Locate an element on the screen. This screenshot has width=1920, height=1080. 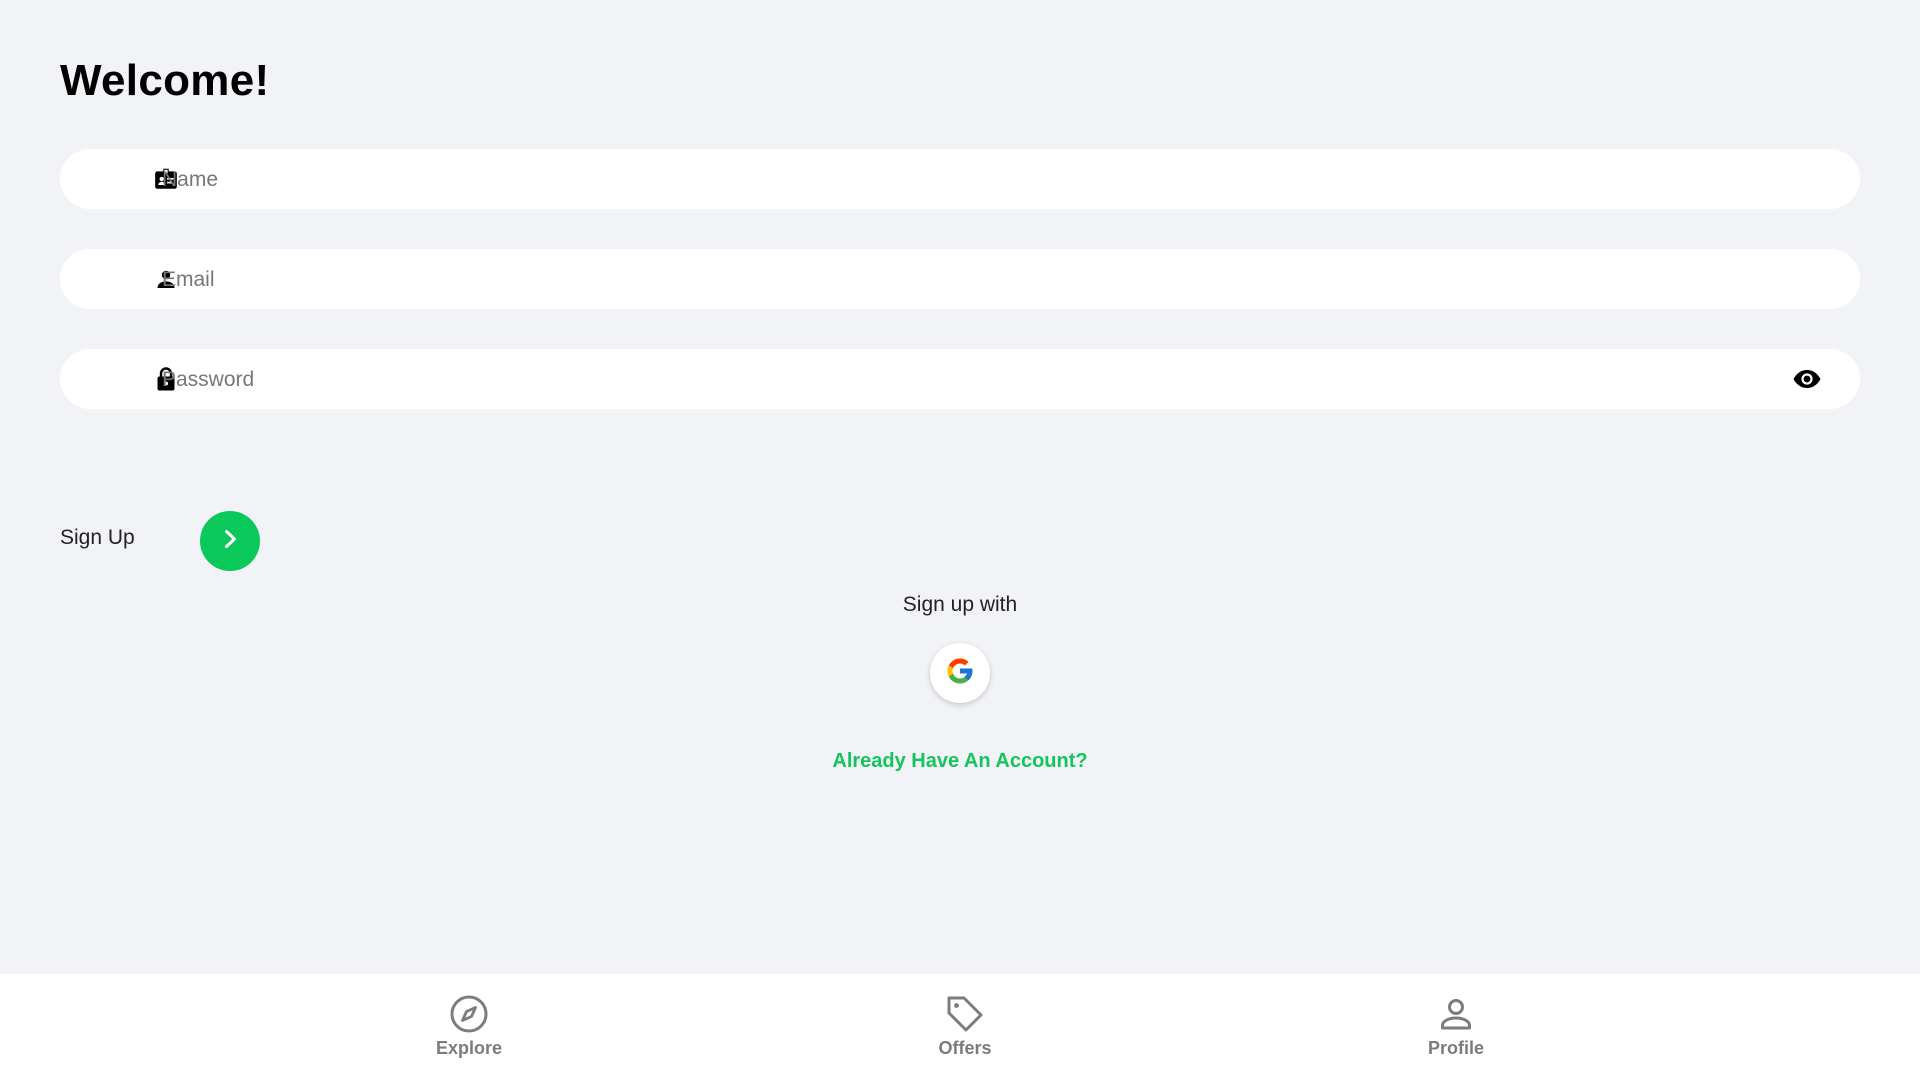
email-input is located at coordinates (970, 280).